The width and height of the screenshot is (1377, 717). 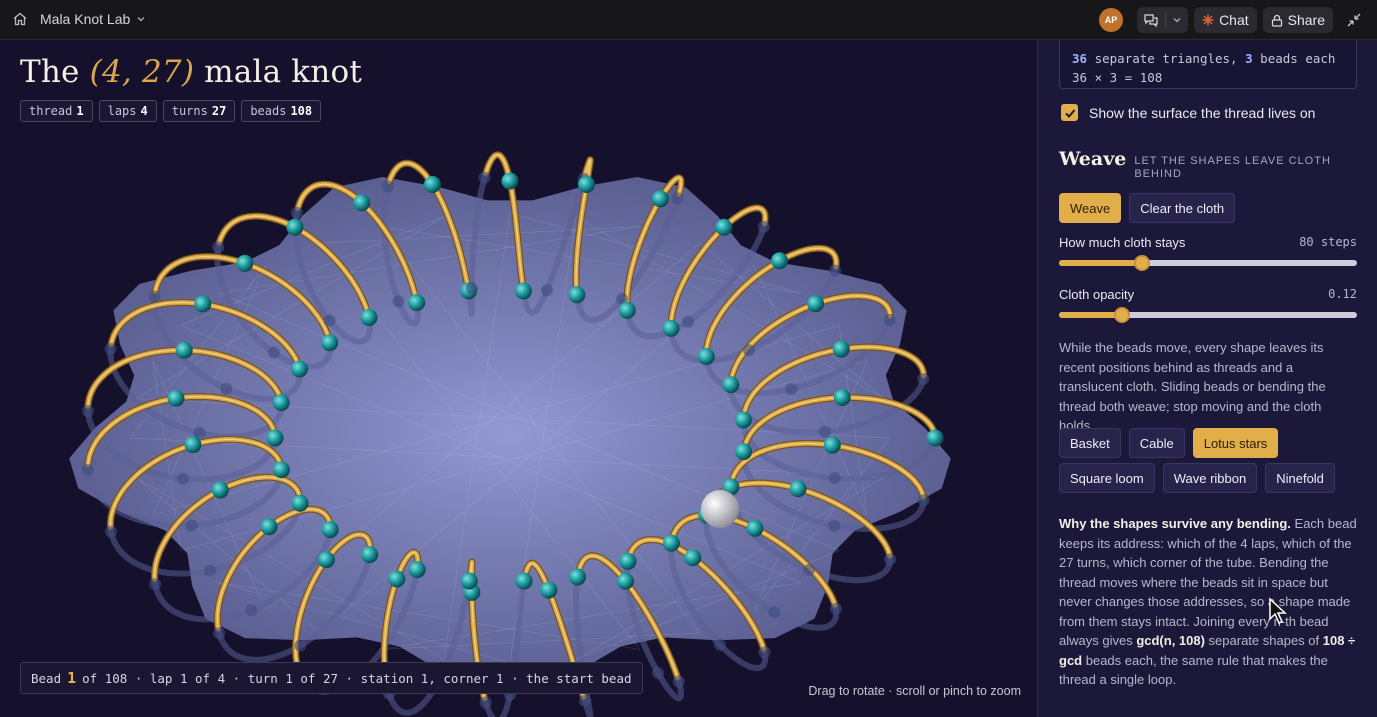 What do you see at coordinates (1090, 208) in the screenshot?
I see `weave-button: Weave` at bounding box center [1090, 208].